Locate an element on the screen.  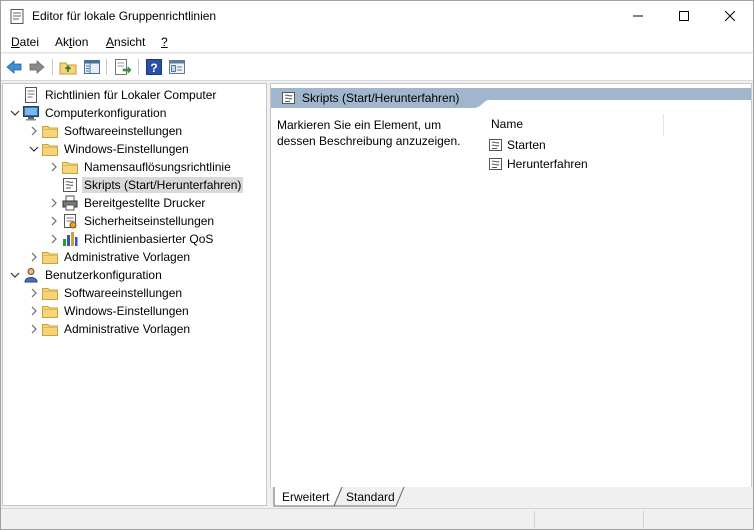
details-header: Skripts (Start/Herunterfahren) is located at coordinates (511, 98).